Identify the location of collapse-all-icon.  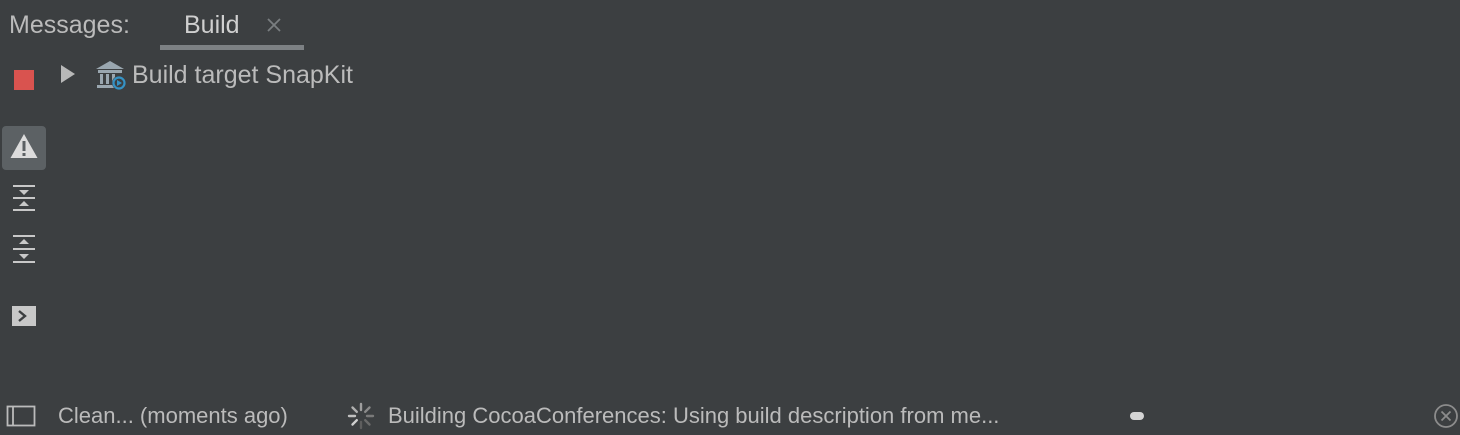
(24, 200).